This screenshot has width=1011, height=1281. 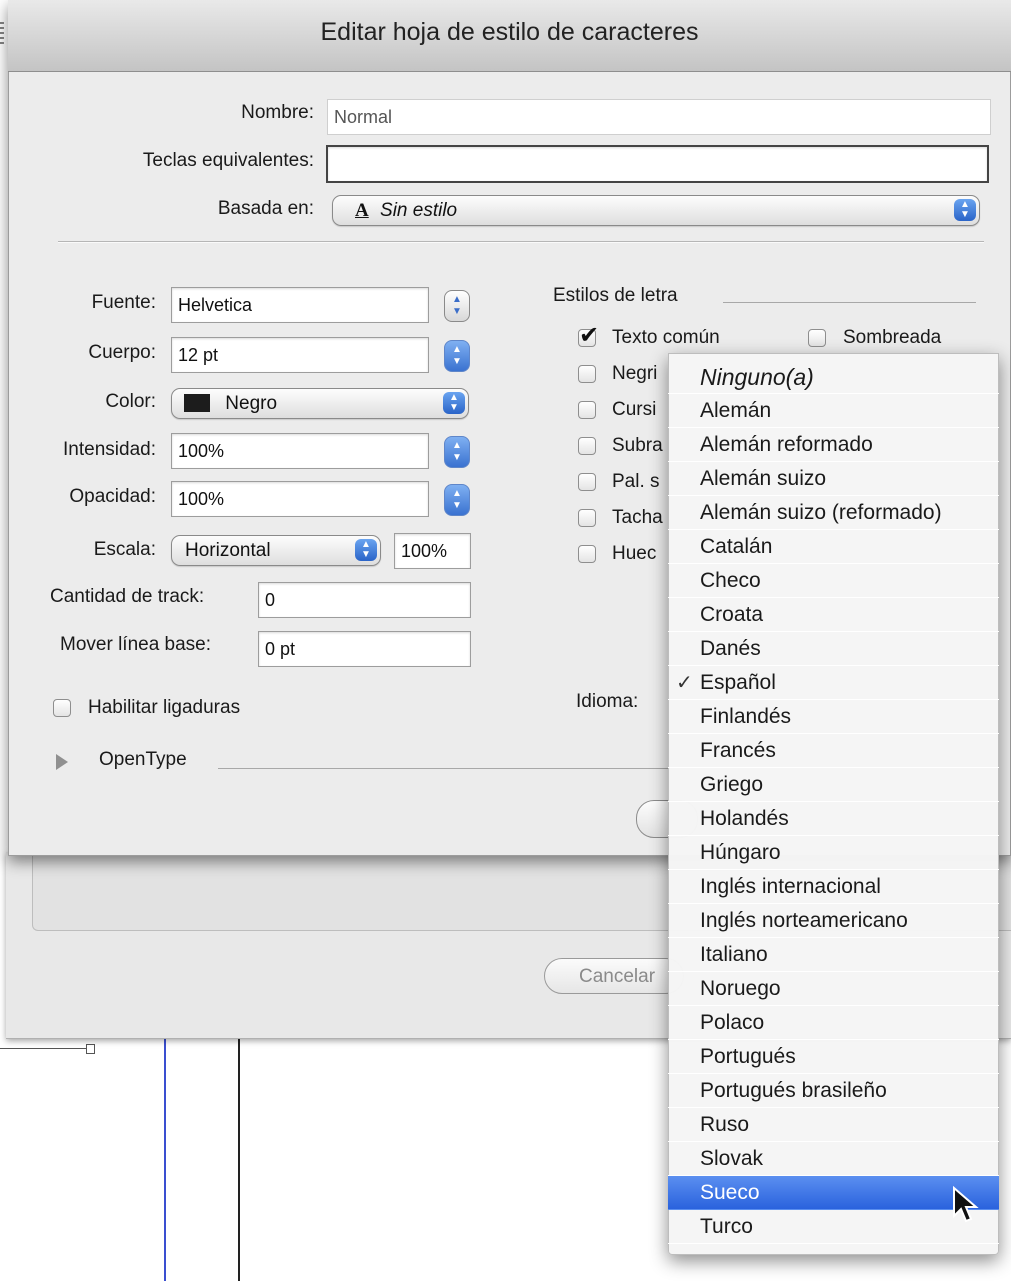 What do you see at coordinates (833, 1091) in the screenshot?
I see `language-option-portugues-brasileno: Portugués brasileño` at bounding box center [833, 1091].